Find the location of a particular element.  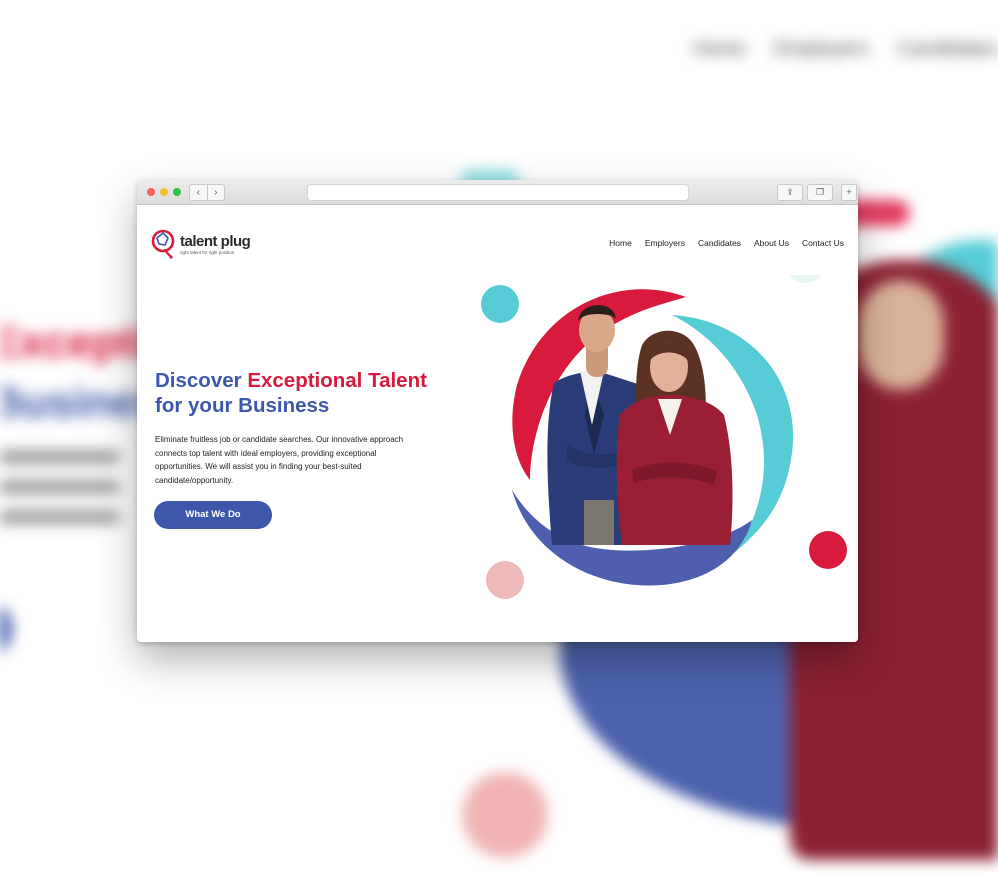

decor-circle-pink is located at coordinates (505, 580).